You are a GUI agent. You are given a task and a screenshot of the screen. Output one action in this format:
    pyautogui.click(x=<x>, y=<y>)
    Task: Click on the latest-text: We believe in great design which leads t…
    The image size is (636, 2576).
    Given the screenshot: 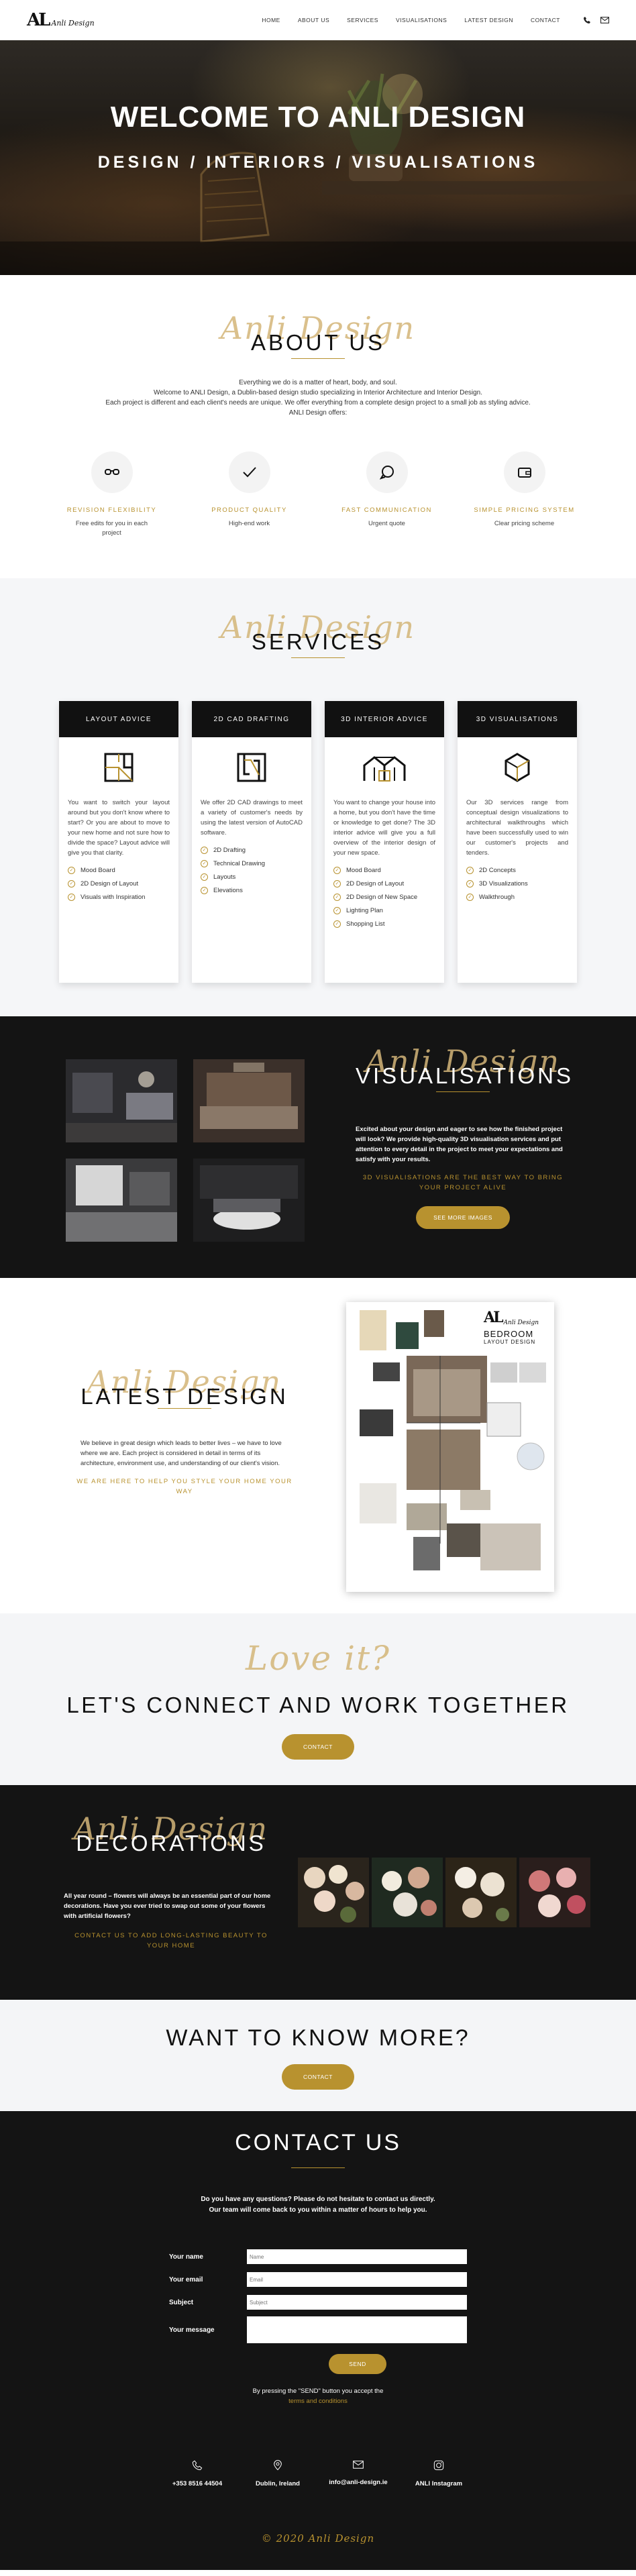 What is the action you would take?
    pyautogui.click(x=181, y=1453)
    